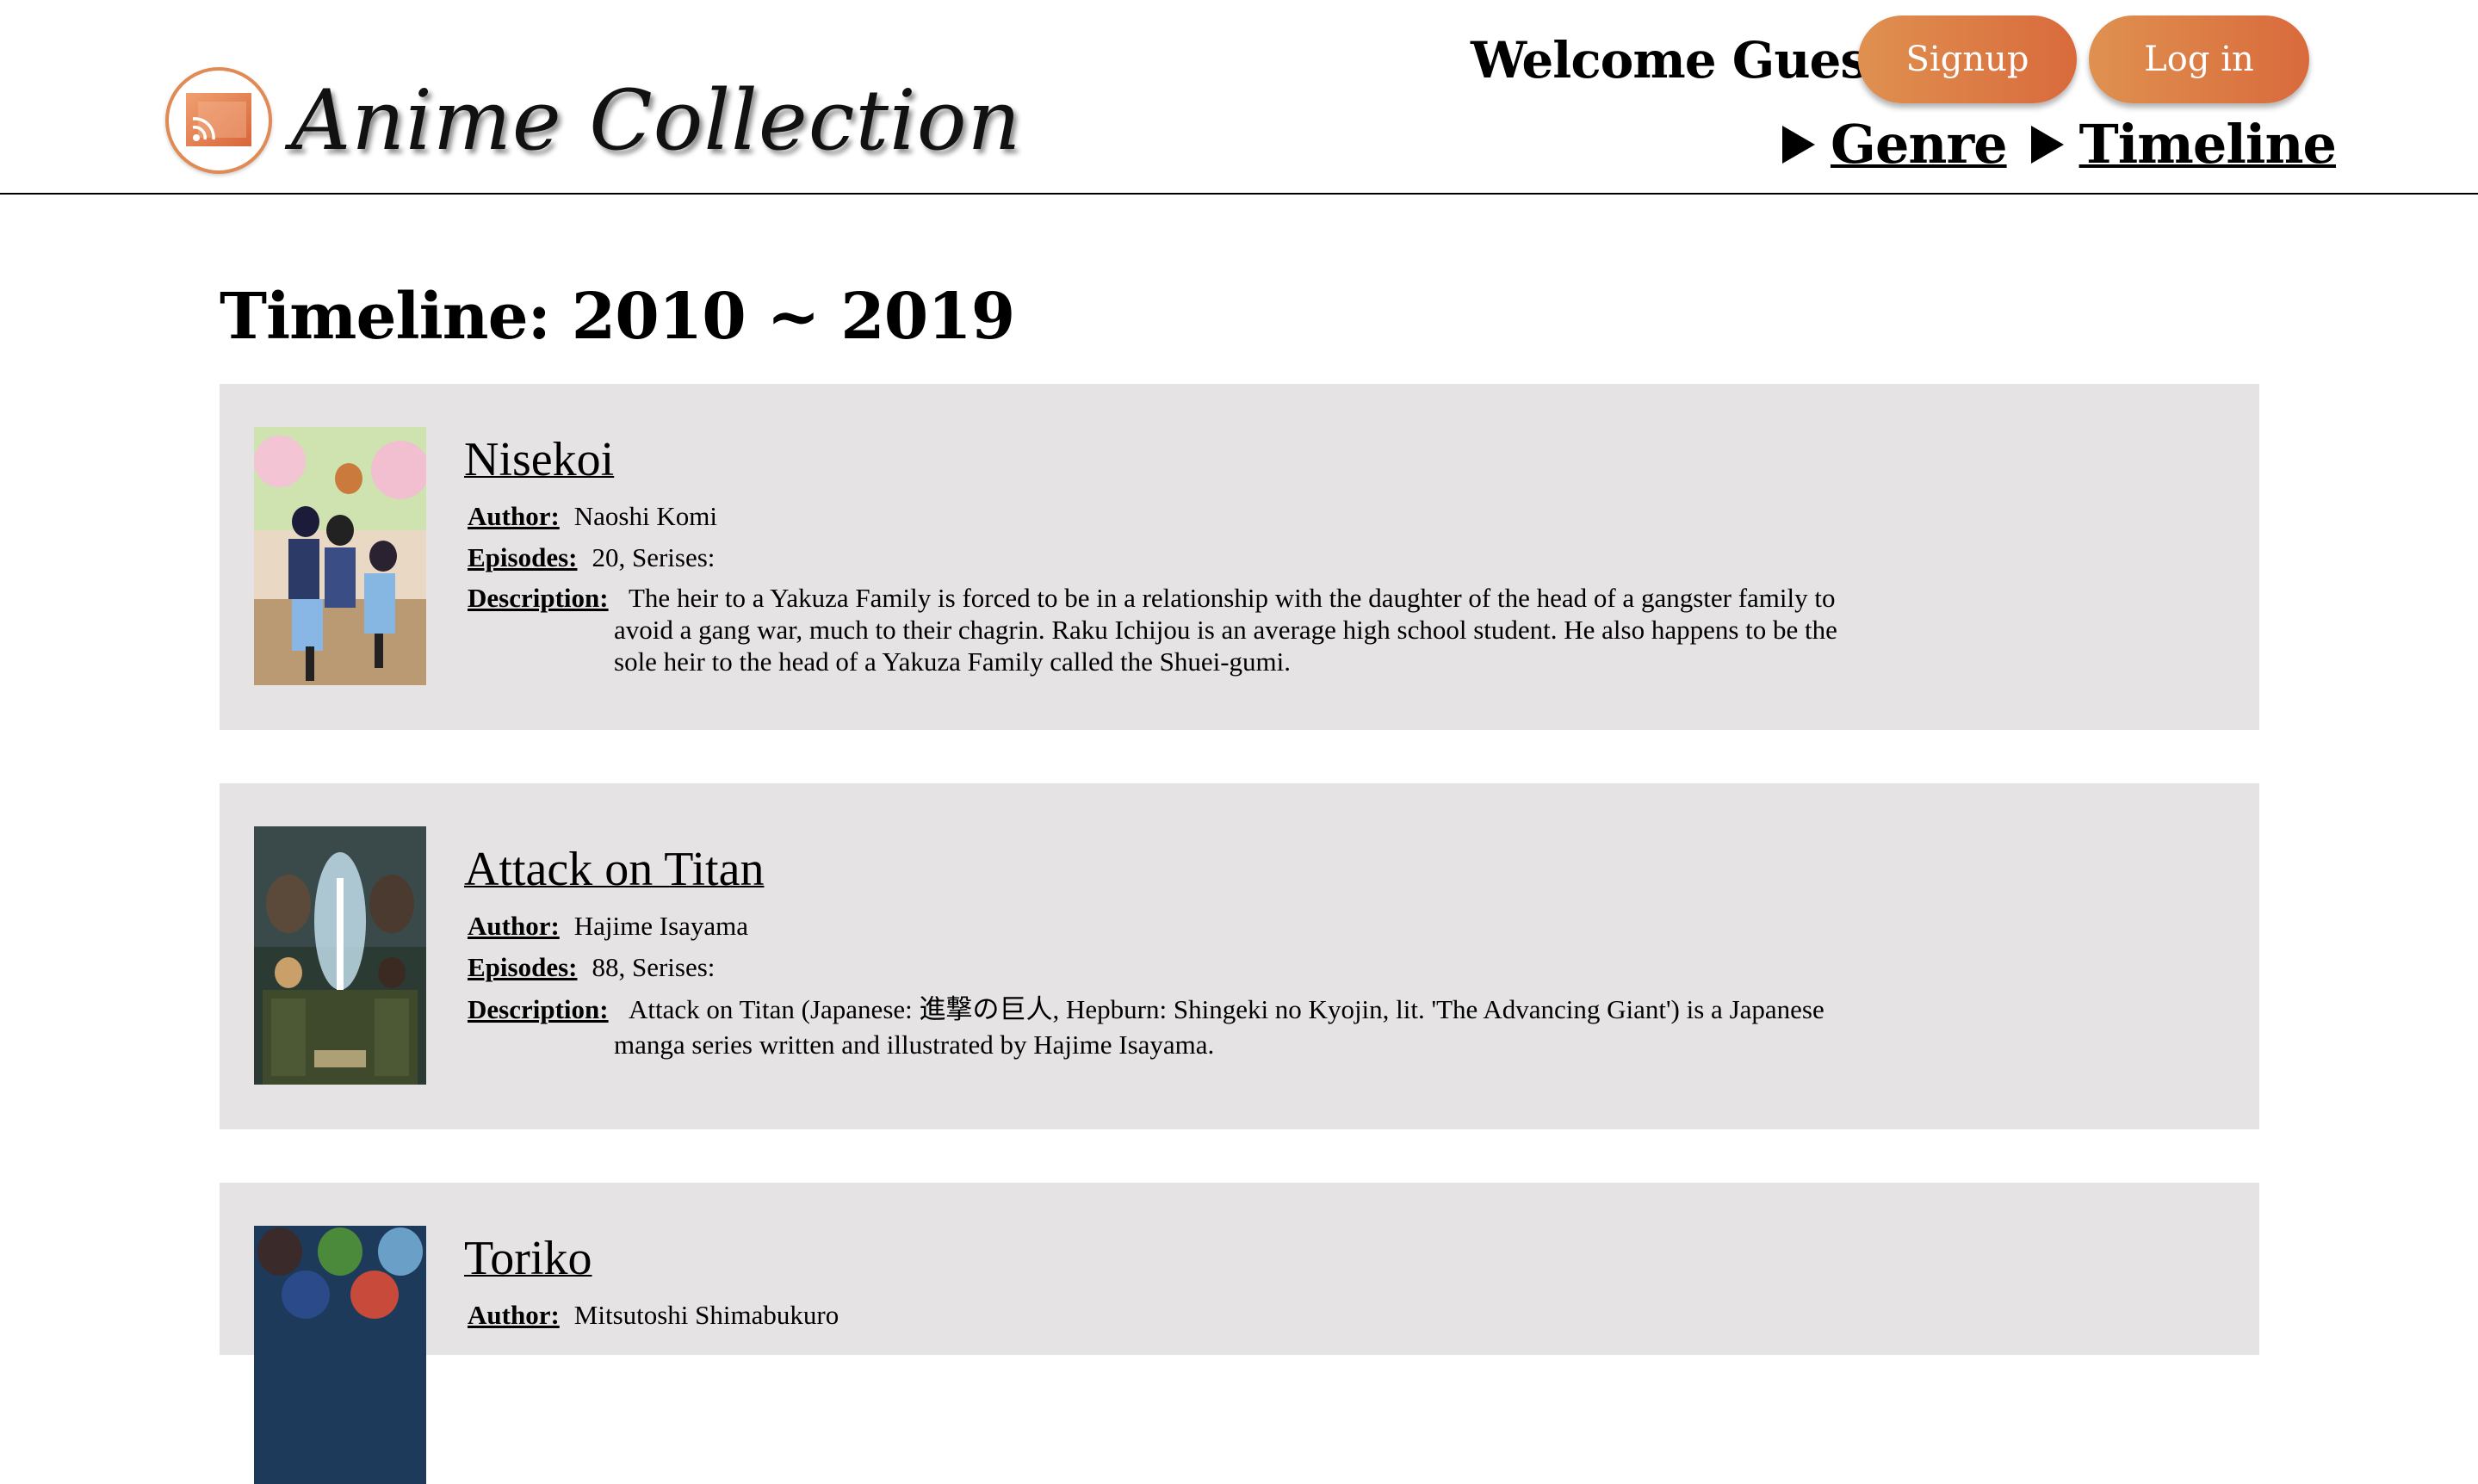 This screenshot has height=1484, width=2478. Describe the element at coordinates (1285, 1315) in the screenshot. I see `author-row: Author: Mitsutoshi Shimabukuro` at that location.